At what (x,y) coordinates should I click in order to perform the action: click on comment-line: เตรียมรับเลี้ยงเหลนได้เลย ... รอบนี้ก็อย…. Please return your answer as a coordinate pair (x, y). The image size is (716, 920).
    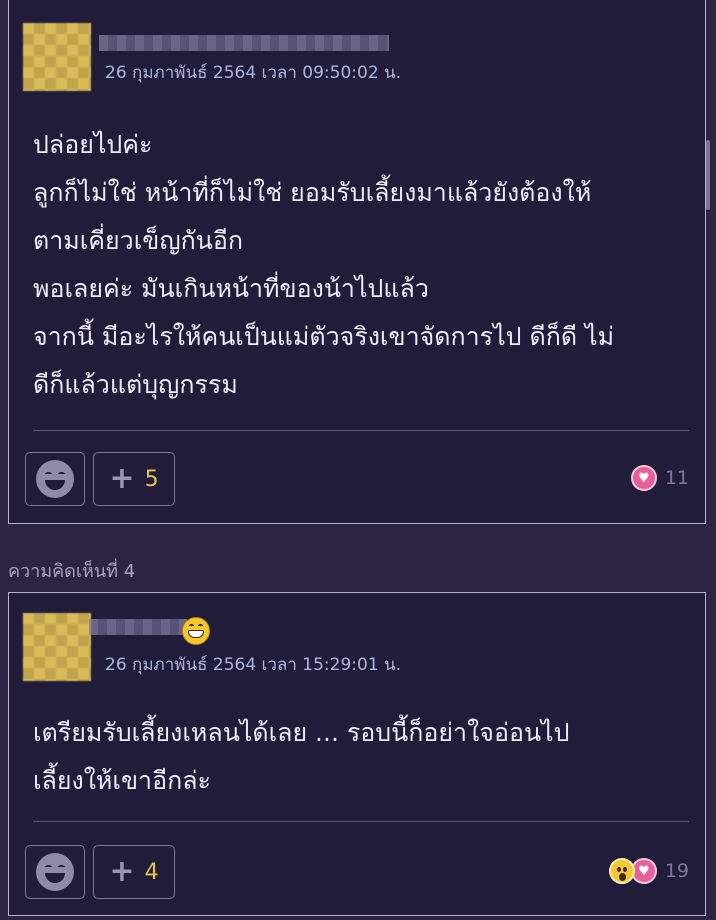
    Looking at the image, I should click on (301, 732).